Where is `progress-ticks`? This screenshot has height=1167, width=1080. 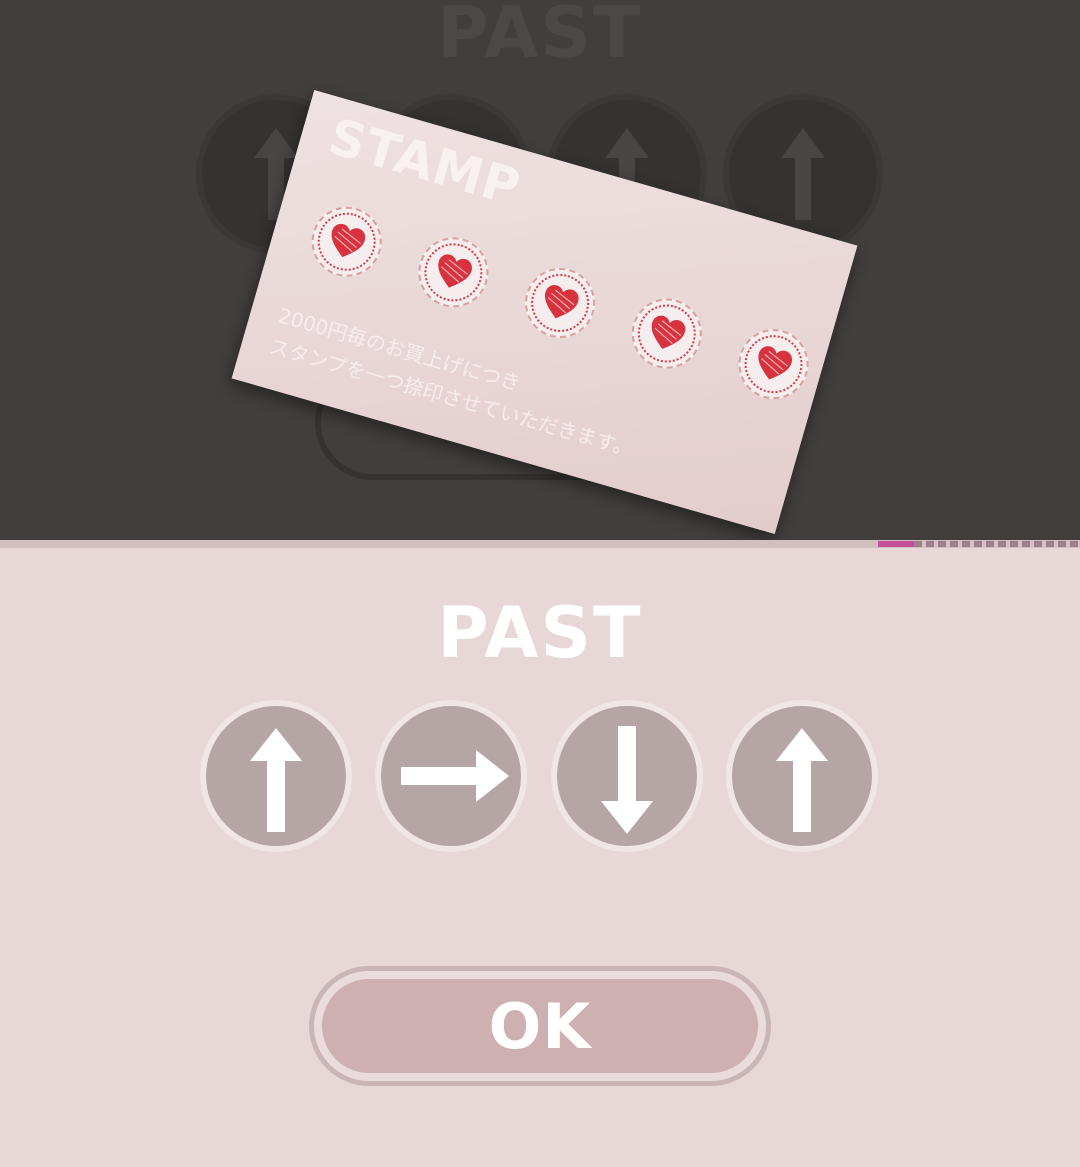
progress-ticks is located at coordinates (997, 544).